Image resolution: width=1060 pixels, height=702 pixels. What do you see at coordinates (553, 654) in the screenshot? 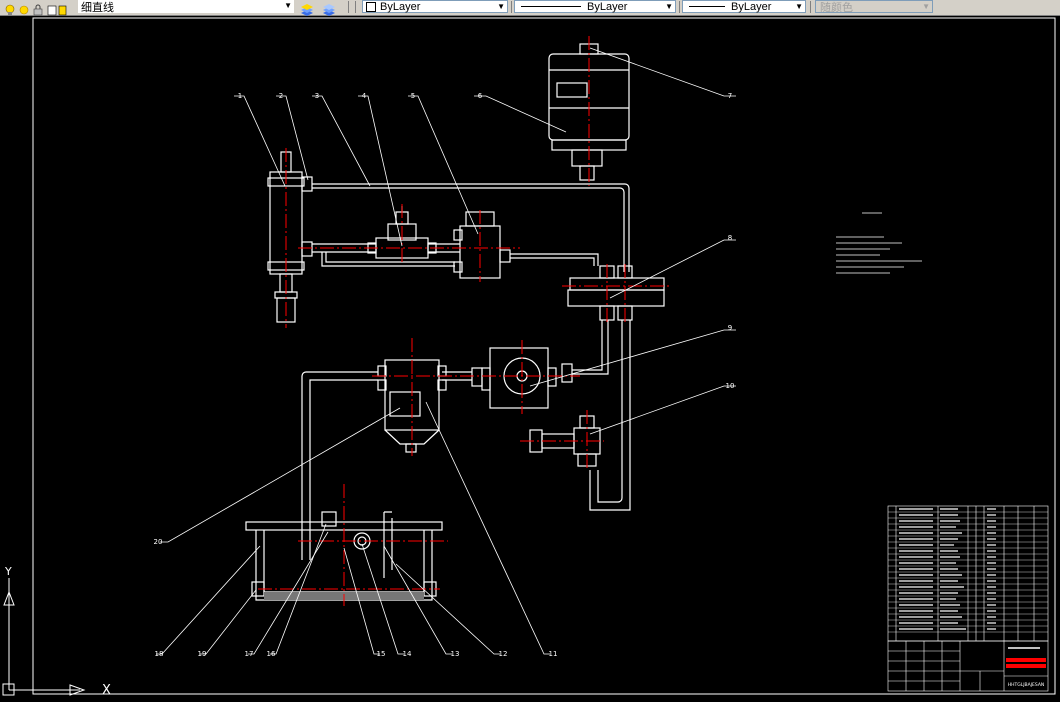
I see `part-number-label: 11` at bounding box center [553, 654].